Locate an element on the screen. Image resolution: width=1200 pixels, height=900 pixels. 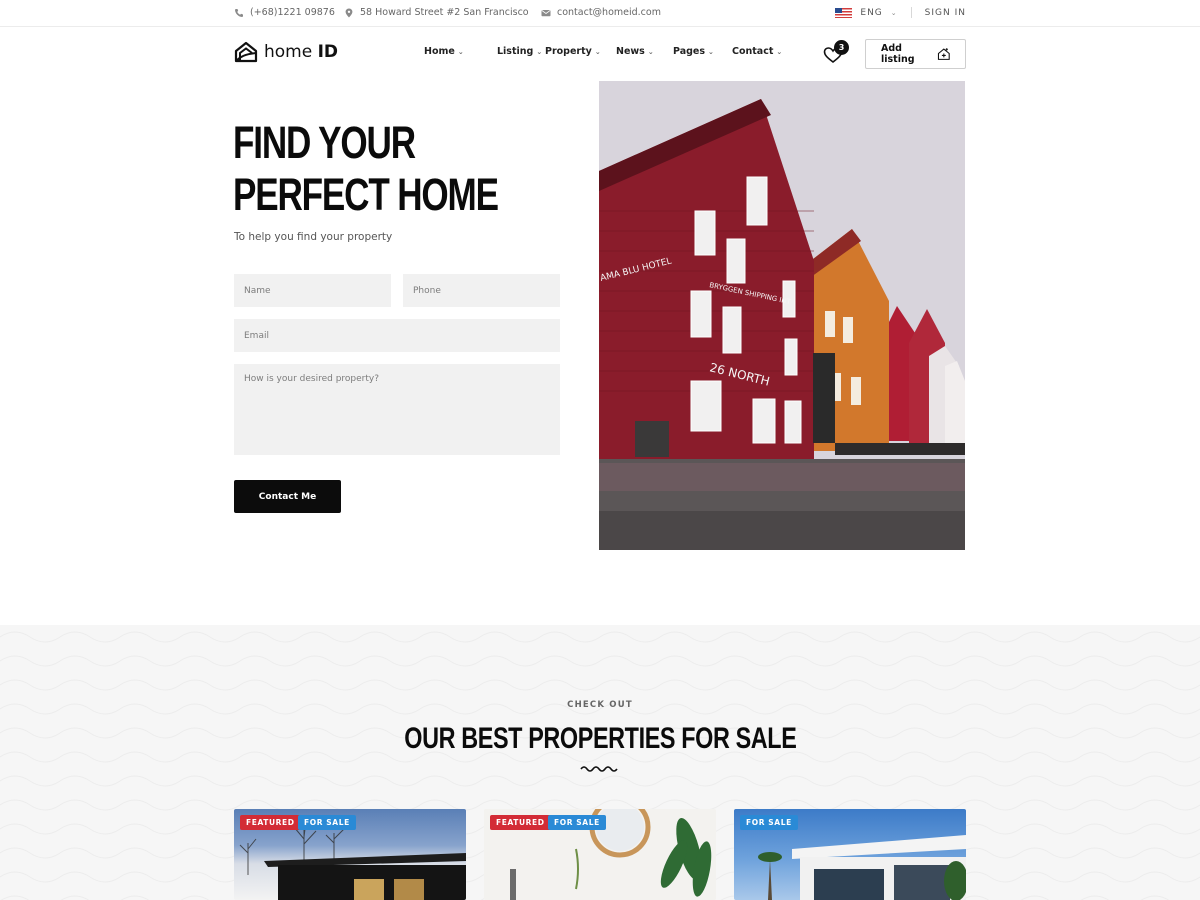
nav-label: Contact is located at coordinates (753, 51).